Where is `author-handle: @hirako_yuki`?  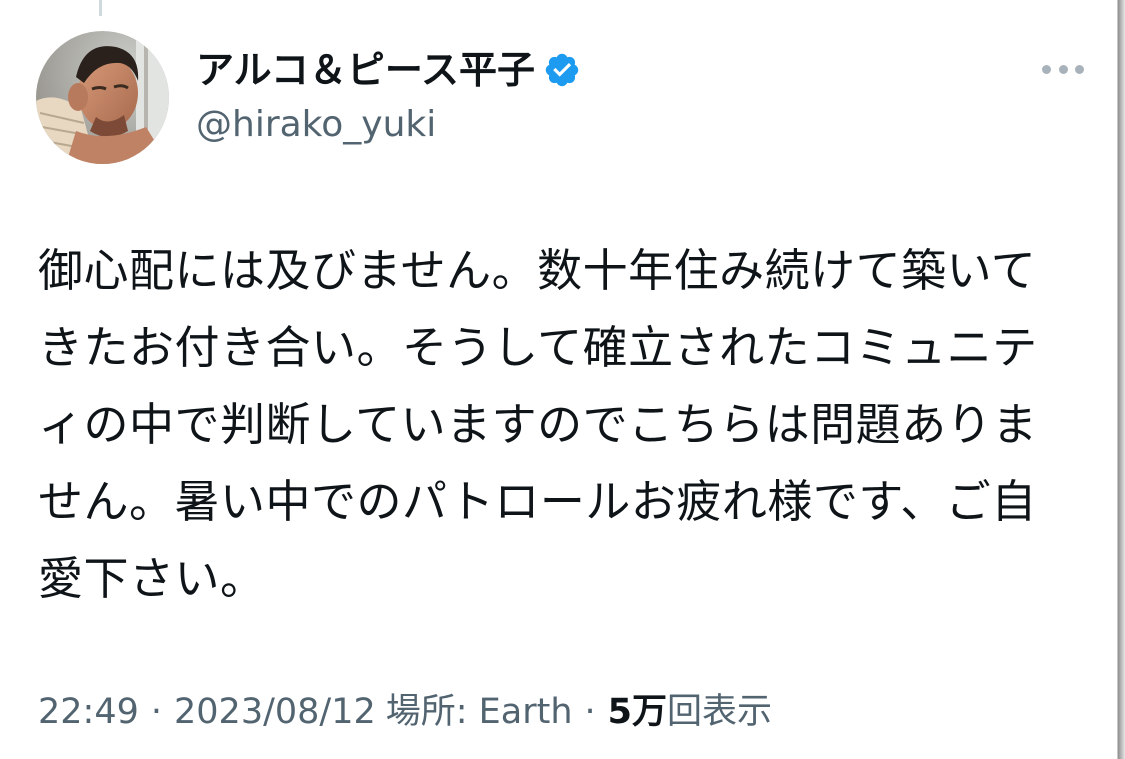
author-handle: @hirako_yuki is located at coordinates (316, 125).